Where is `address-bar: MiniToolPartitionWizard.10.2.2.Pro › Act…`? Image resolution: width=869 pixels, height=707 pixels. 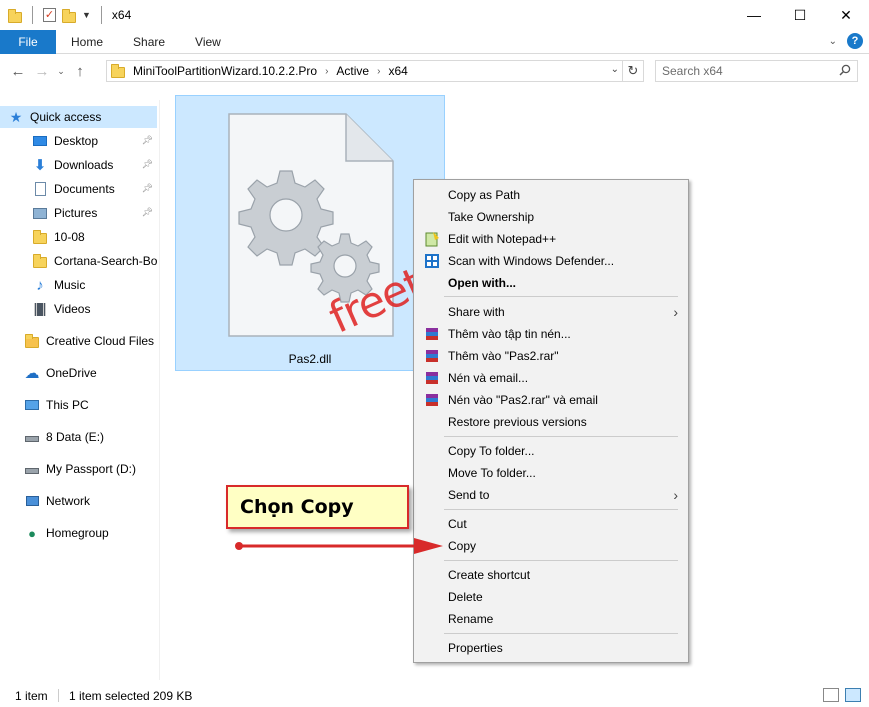
address-bar: MiniToolPartitionWizard.10.2.2.Pro › Act… is located at coordinates (375, 71).